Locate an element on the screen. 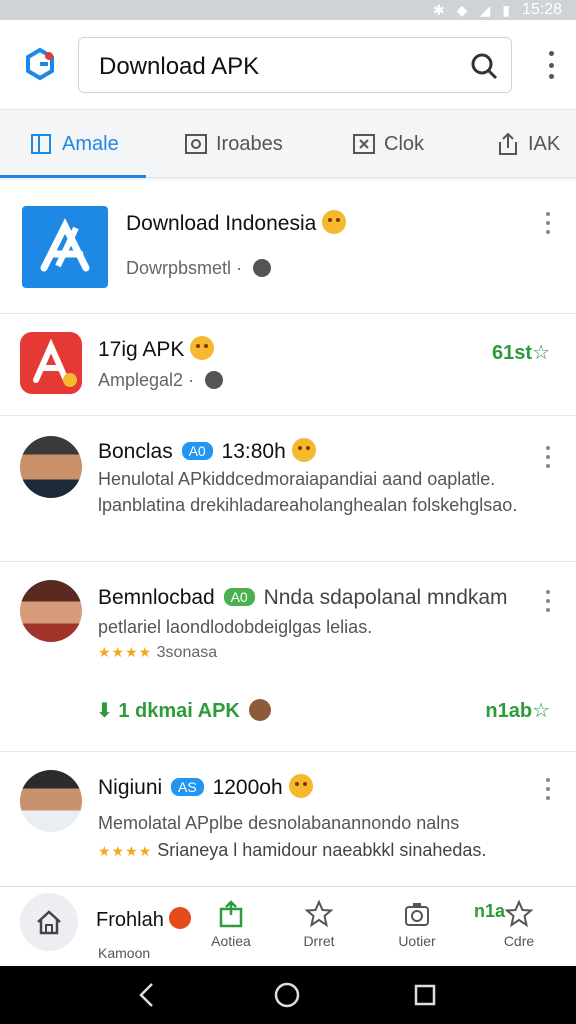 The image size is (576, 1024). item-title-text: 17ig APK is located at coordinates (141, 349).